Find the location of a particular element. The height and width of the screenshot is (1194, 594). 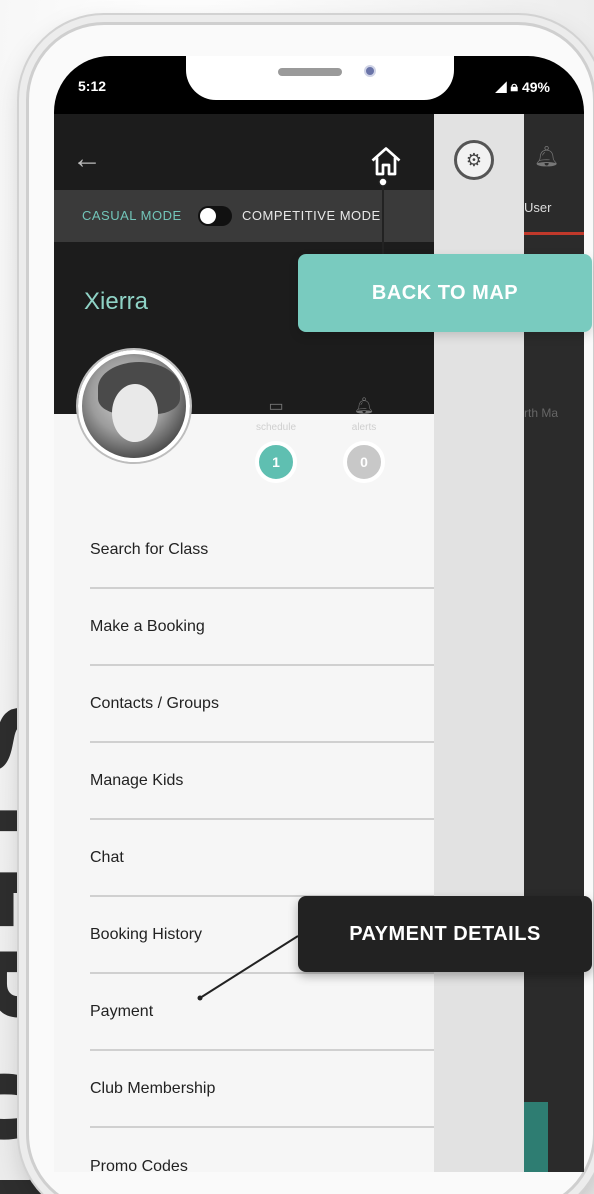

menu-item-label: Payment is located at coordinates (122, 1011).